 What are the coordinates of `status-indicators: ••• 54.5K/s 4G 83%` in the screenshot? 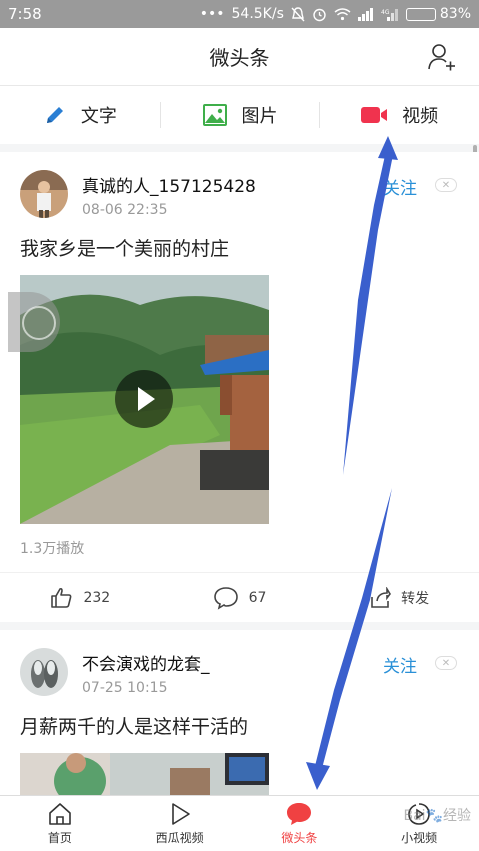 It's located at (335, 14).